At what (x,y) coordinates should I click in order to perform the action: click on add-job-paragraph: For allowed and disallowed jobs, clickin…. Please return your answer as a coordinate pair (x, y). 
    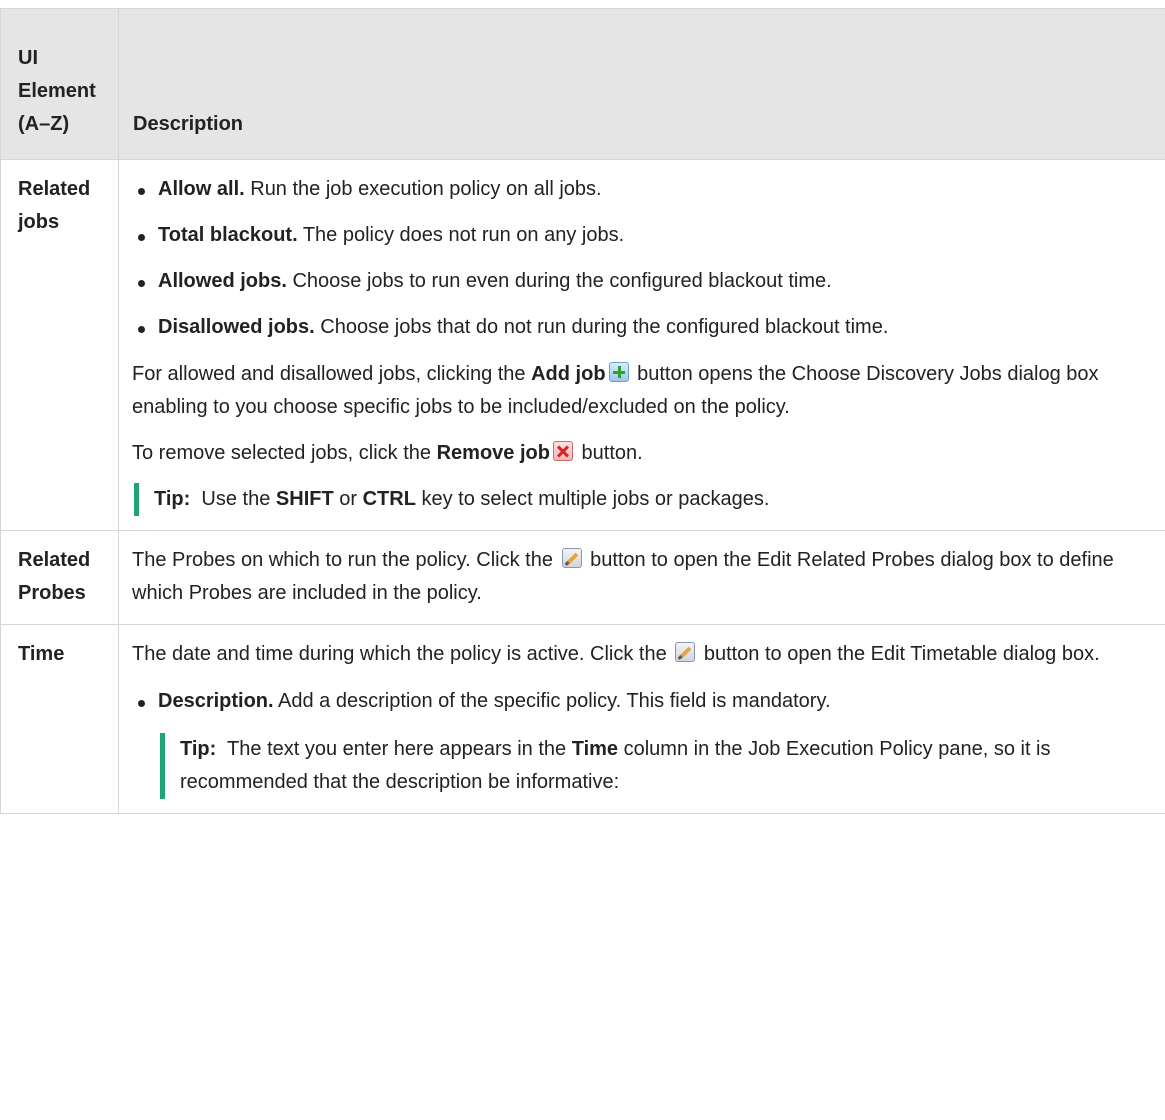
    Looking at the image, I should click on (615, 390).